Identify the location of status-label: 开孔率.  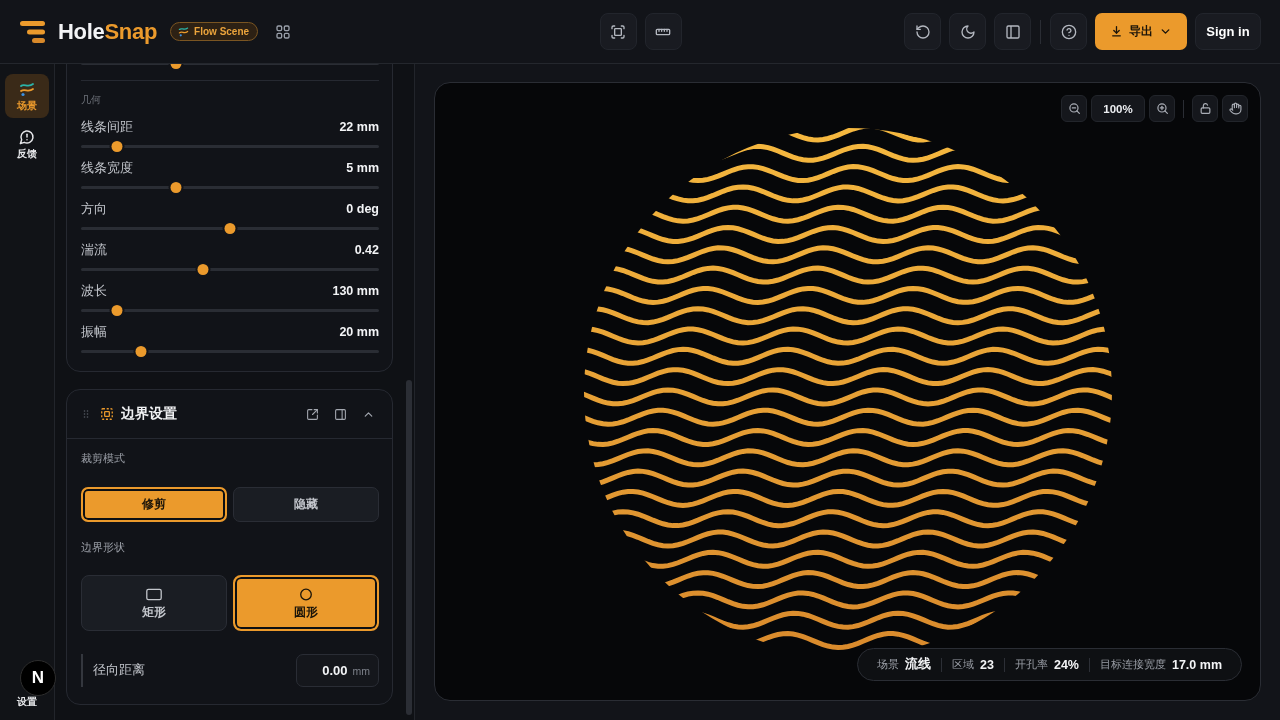
(1031, 664).